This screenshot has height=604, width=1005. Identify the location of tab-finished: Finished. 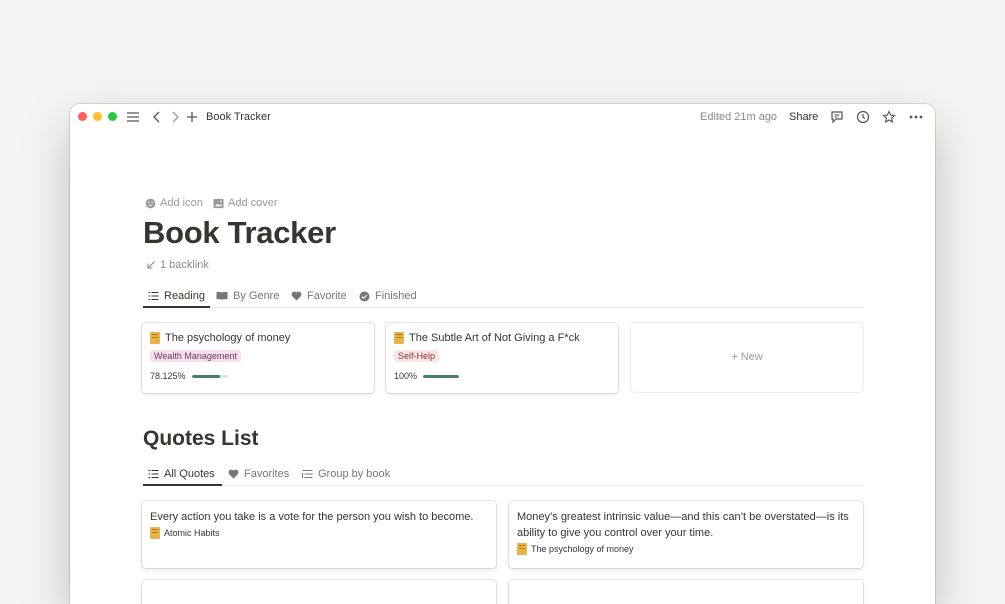
(388, 296).